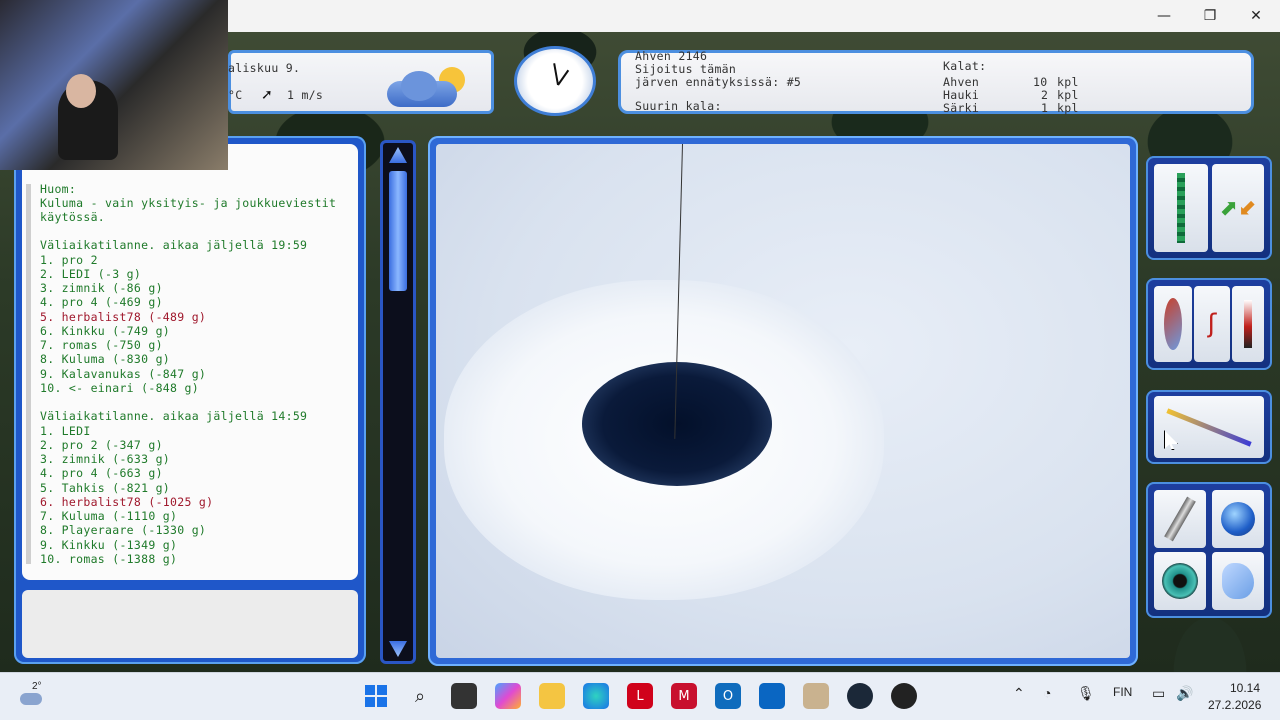  Describe the element at coordinates (123, 374) in the screenshot. I see `standings-row: 9. Kalavanukas (-847 g)` at that location.